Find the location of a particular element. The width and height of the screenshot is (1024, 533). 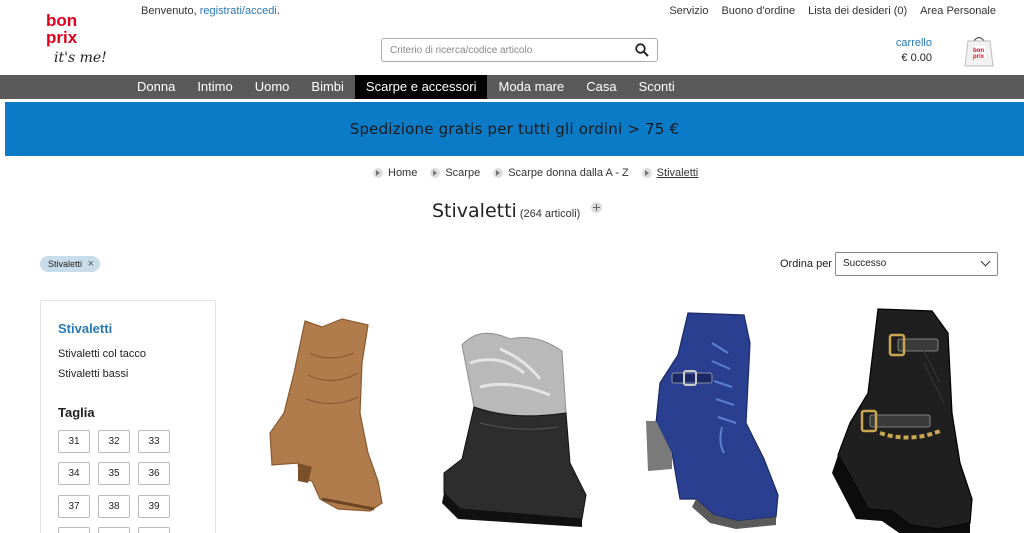

size-option-34: 34 is located at coordinates (74, 473).